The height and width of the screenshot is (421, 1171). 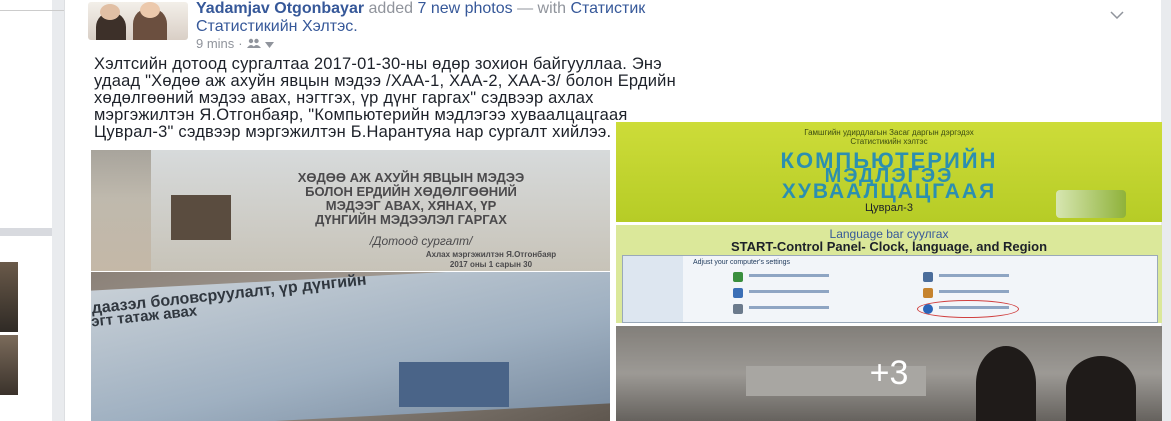 I want to click on window-title: Adjust your computer's settings, so click(x=742, y=262).